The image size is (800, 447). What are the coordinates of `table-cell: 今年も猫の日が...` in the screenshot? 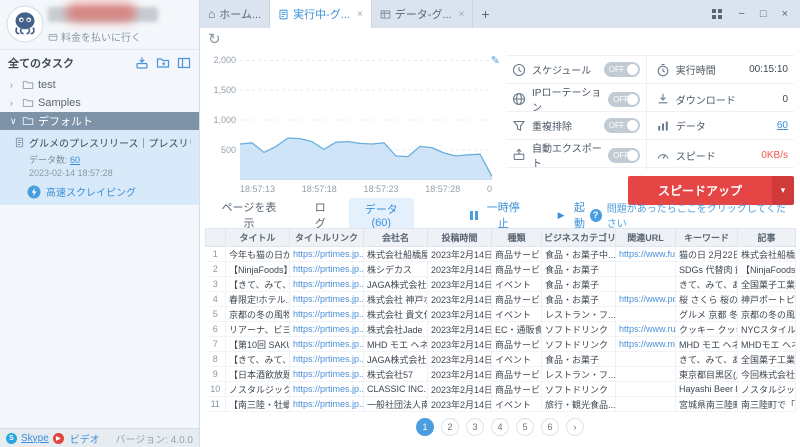 It's located at (257, 254).